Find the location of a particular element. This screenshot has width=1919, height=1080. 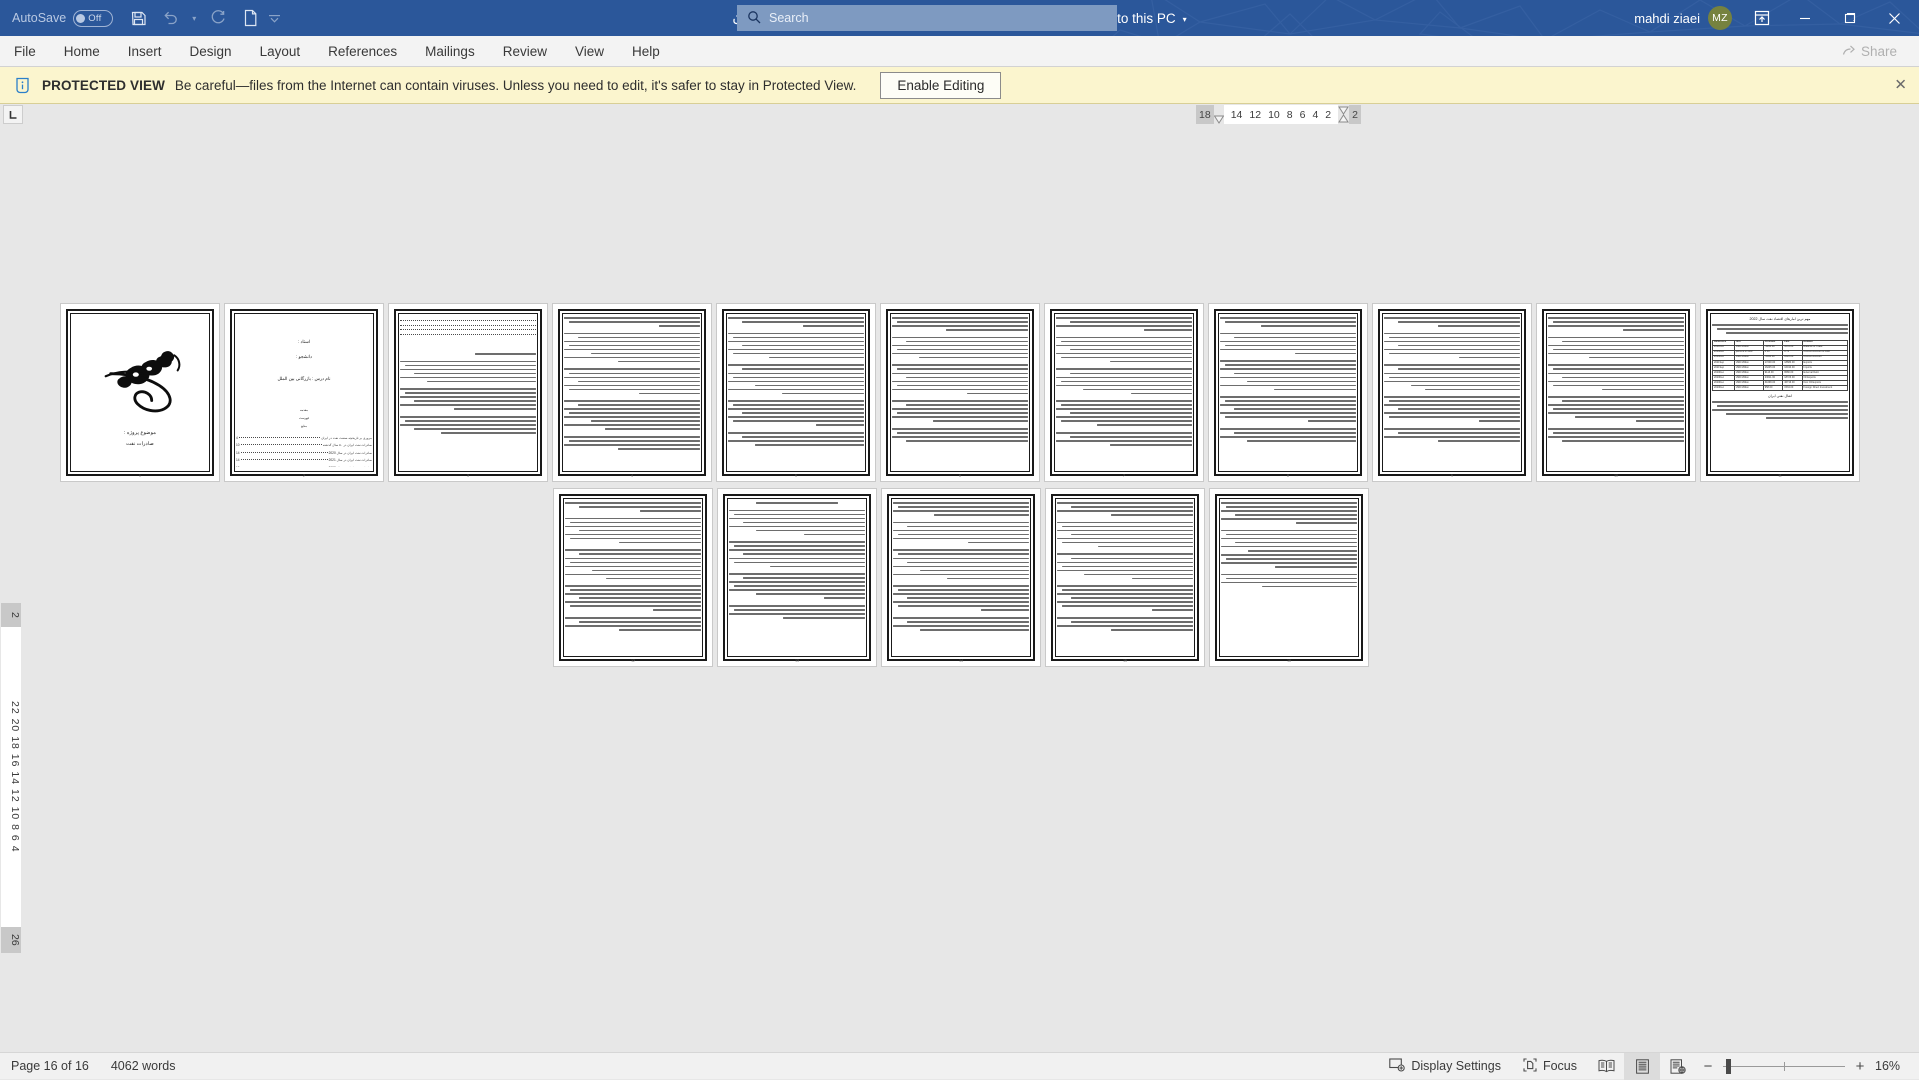

document-page: 4 is located at coordinates (632, 392).